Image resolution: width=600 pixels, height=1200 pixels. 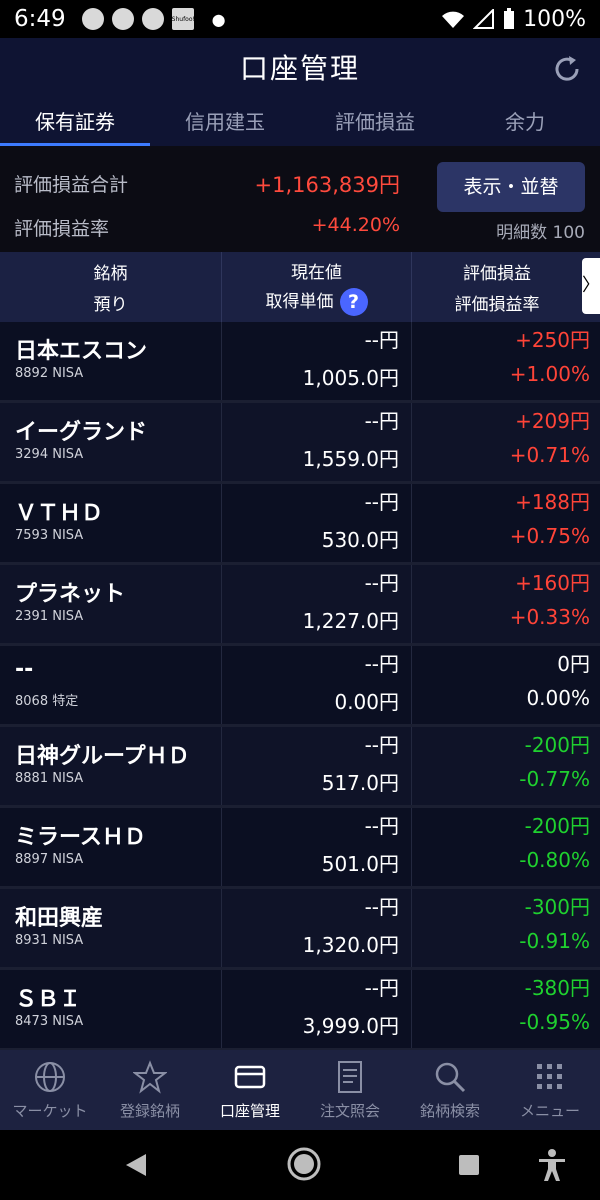 I want to click on table-row: ＶＴＨＤ 7593 NISA --円 530.0円 +188円 +0.75%, so click(x=300, y=524).